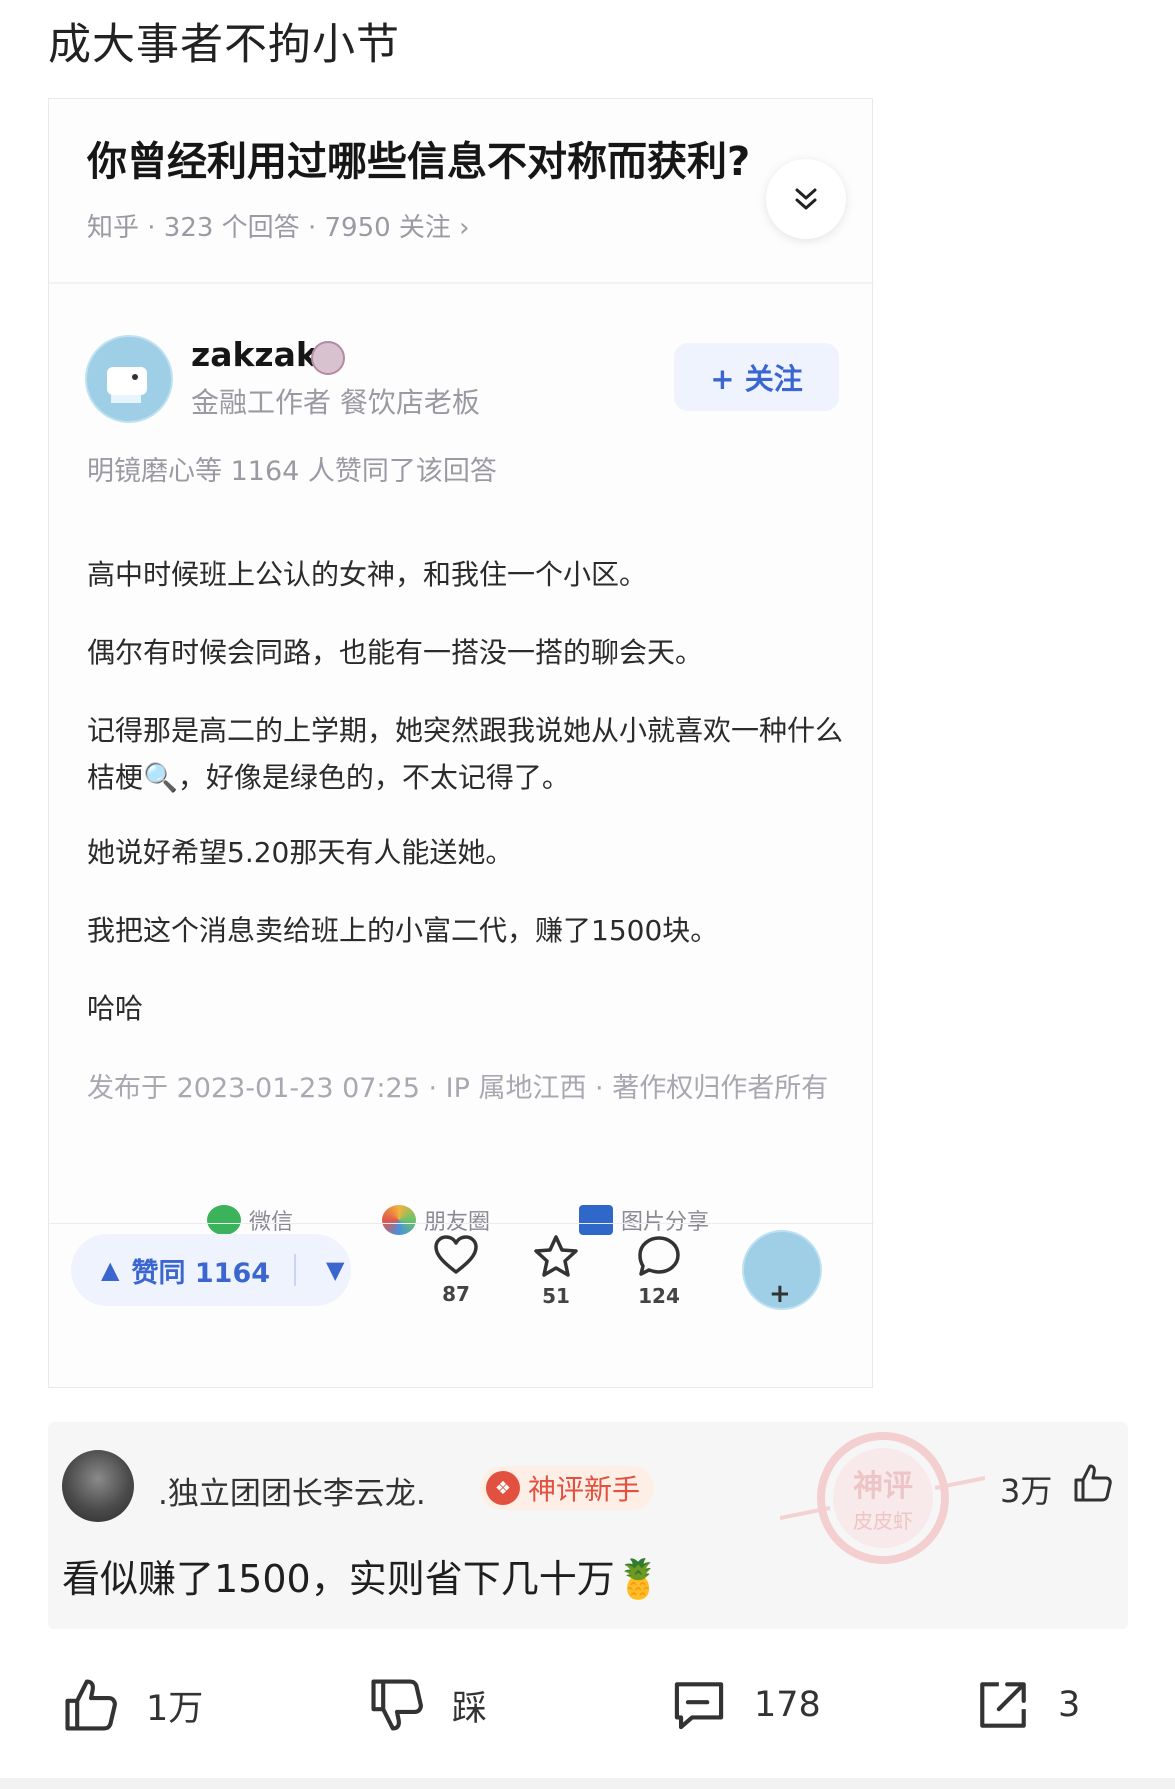 This screenshot has width=1175, height=1789. Describe the element at coordinates (1069, 1705) in the screenshot. I see `footer-share-count: 3` at that location.